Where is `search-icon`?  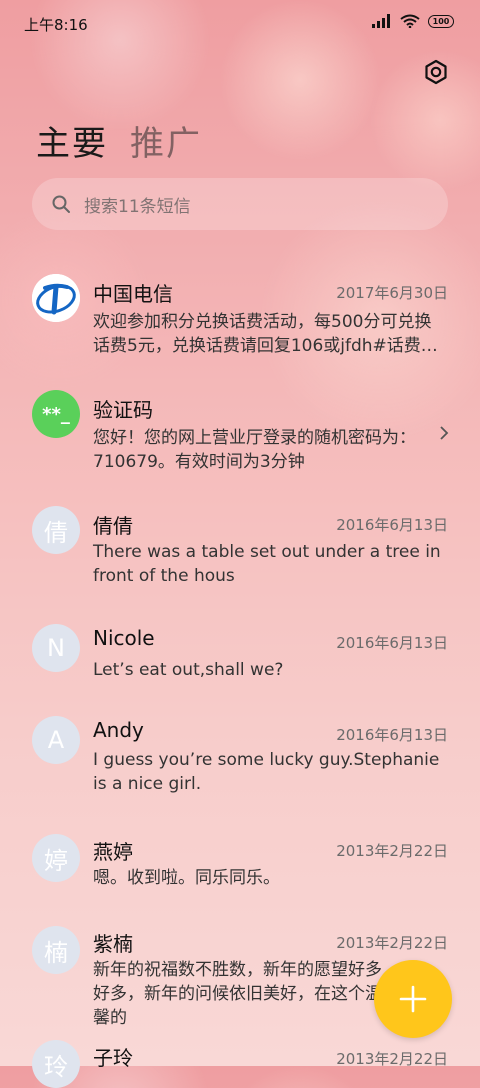
search-icon is located at coordinates (61, 204).